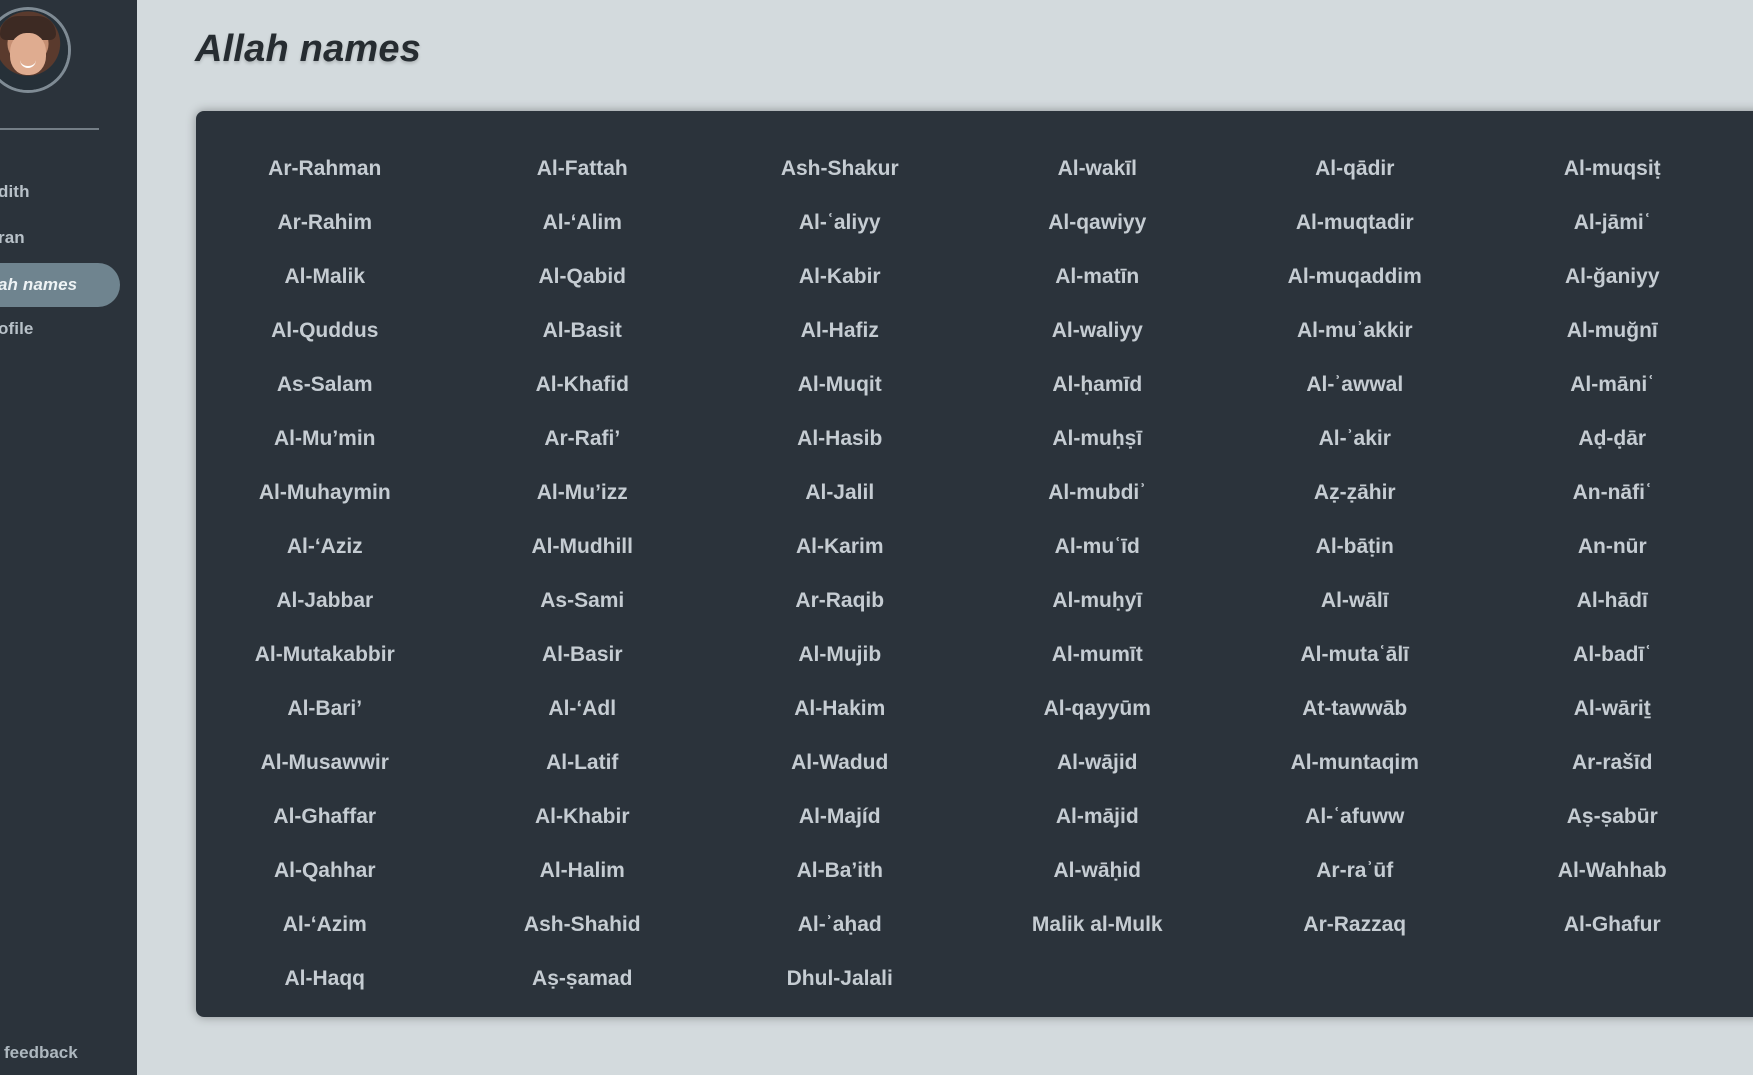 The width and height of the screenshot is (1753, 1075). What do you see at coordinates (325, 708) in the screenshot?
I see `allah-name-item: Al-Bari’` at bounding box center [325, 708].